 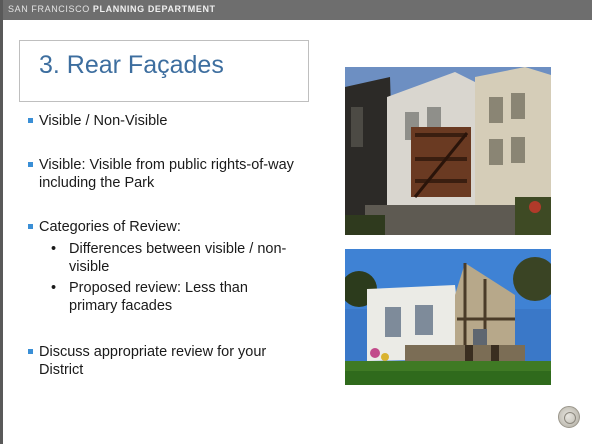 What do you see at coordinates (131, 65) in the screenshot?
I see `slide-title: 3. Rear Façades` at bounding box center [131, 65].